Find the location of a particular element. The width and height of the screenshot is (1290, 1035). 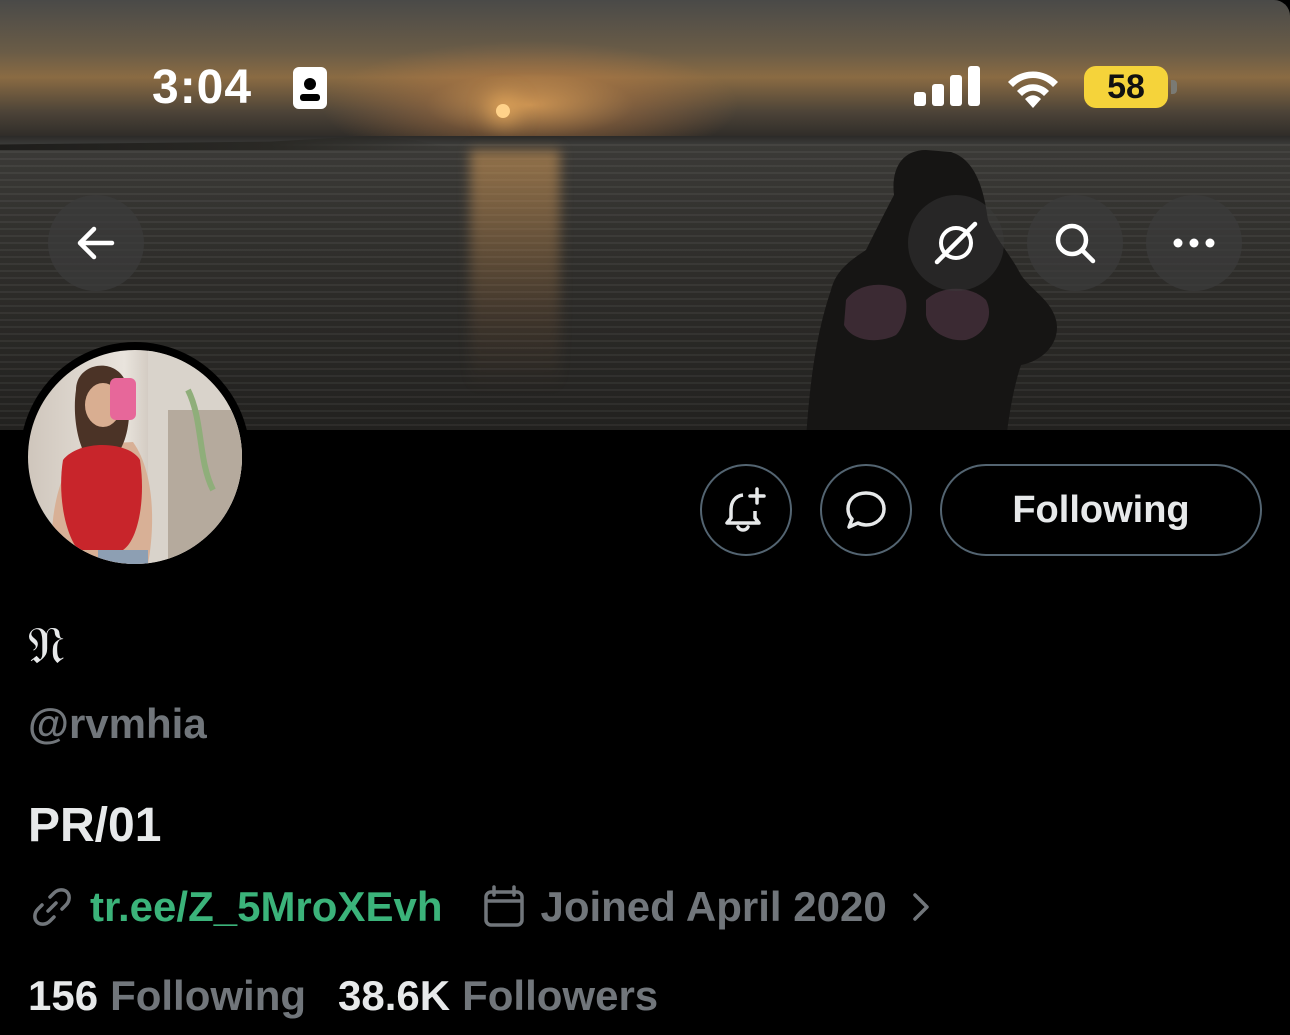

avatar-illustration is located at coordinates (146, 457).